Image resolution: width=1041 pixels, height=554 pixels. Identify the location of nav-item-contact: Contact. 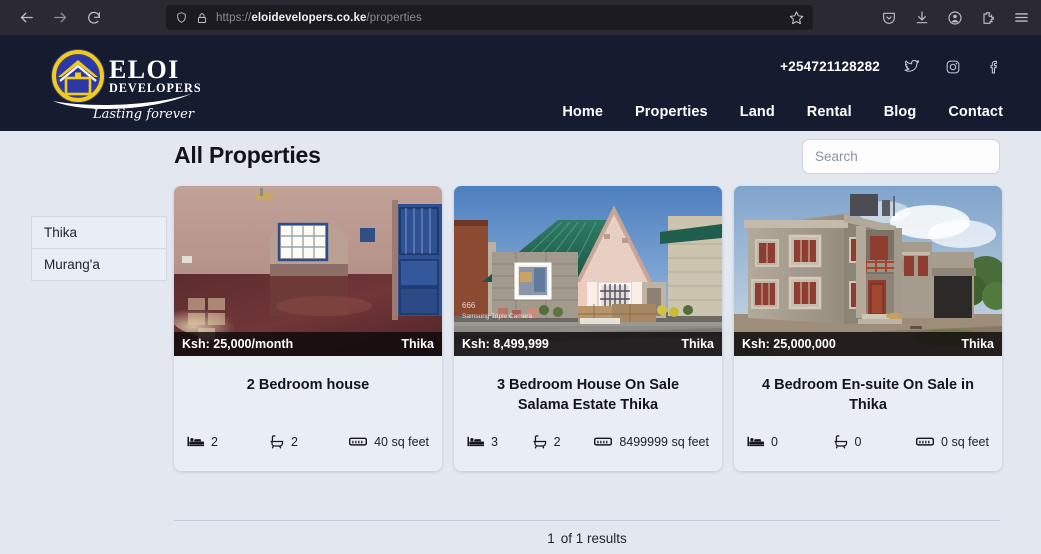
(975, 112).